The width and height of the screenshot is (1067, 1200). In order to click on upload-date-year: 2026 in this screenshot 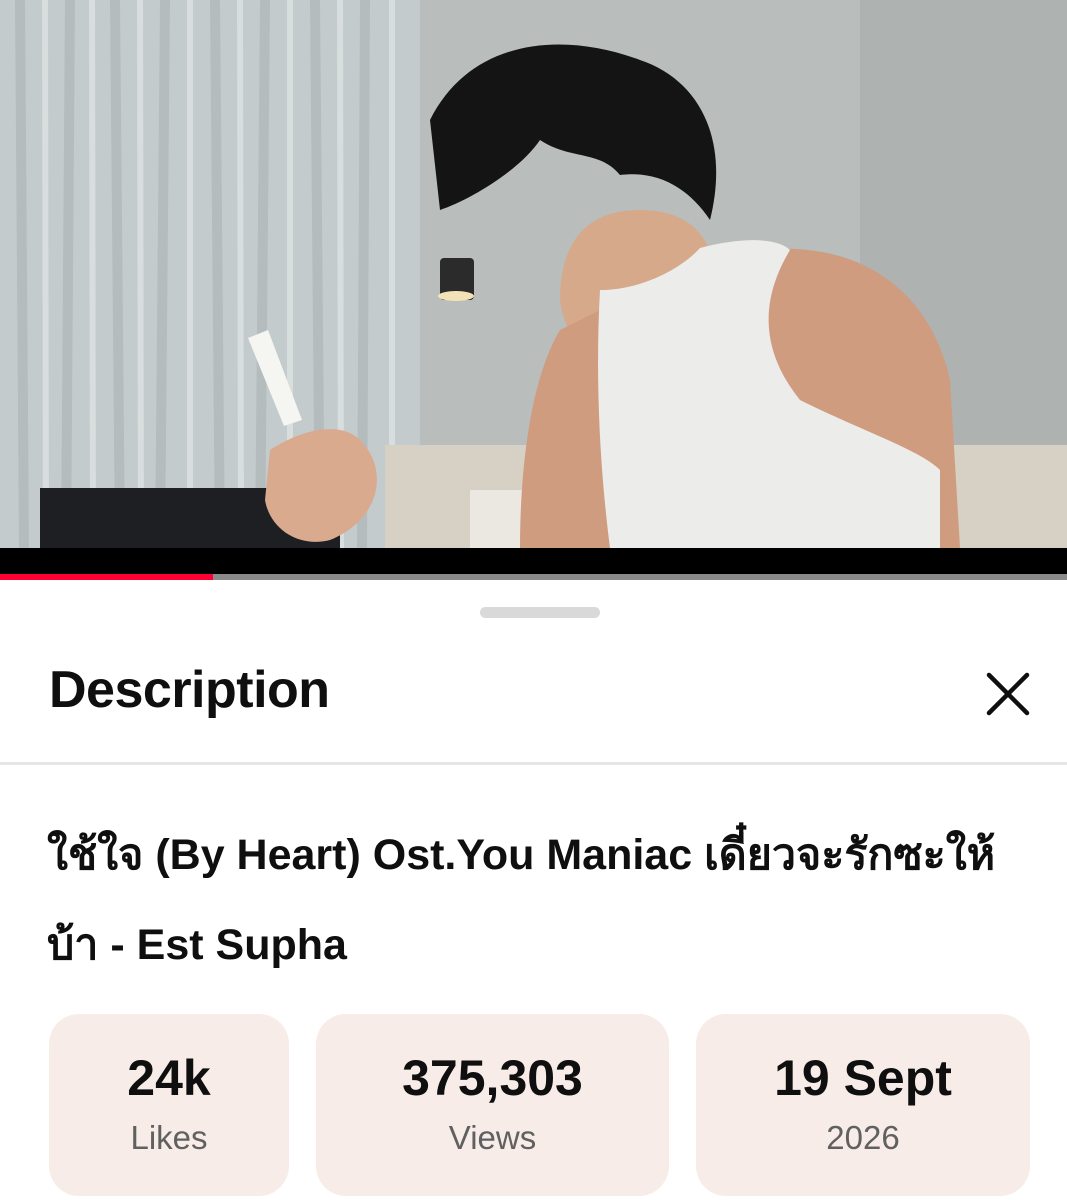, I will do `click(863, 1137)`.